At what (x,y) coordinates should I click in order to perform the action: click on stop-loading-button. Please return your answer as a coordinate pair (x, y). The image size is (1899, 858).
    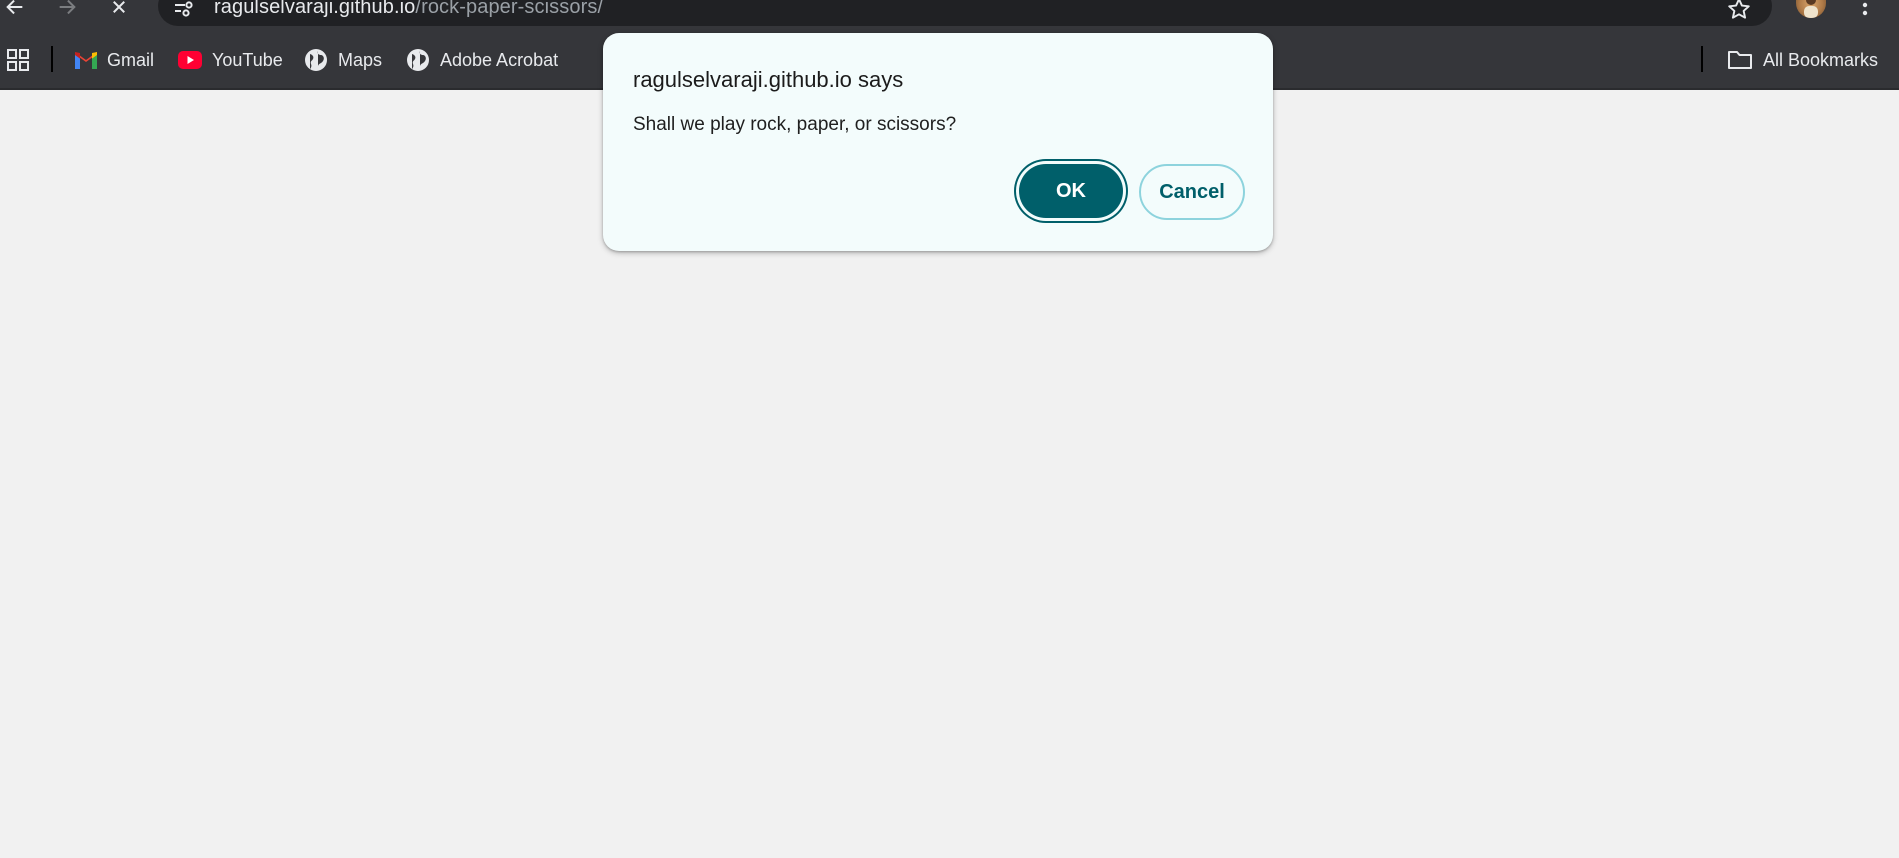
    Looking at the image, I should click on (119, 11).